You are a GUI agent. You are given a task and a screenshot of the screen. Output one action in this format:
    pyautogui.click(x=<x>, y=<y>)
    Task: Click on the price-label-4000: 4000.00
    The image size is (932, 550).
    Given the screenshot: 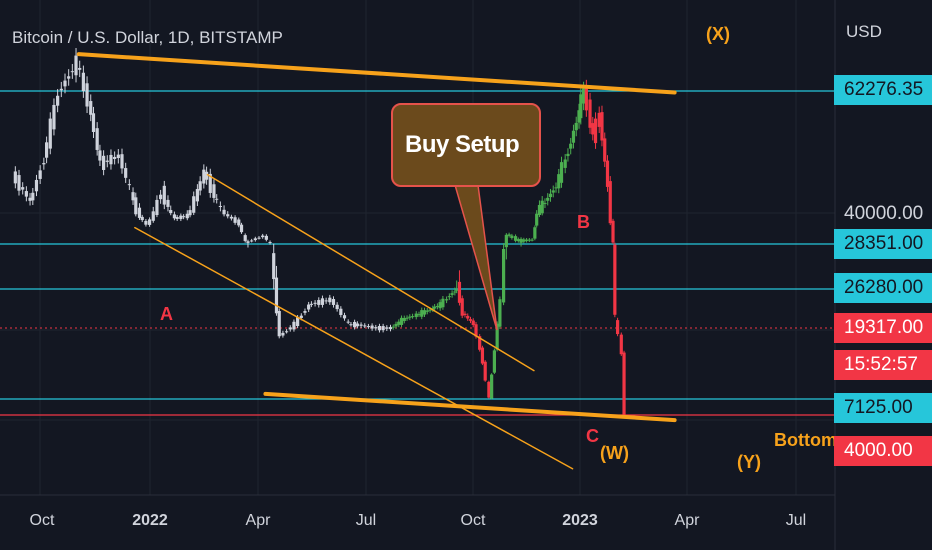 What is the action you would take?
    pyautogui.click(x=883, y=451)
    